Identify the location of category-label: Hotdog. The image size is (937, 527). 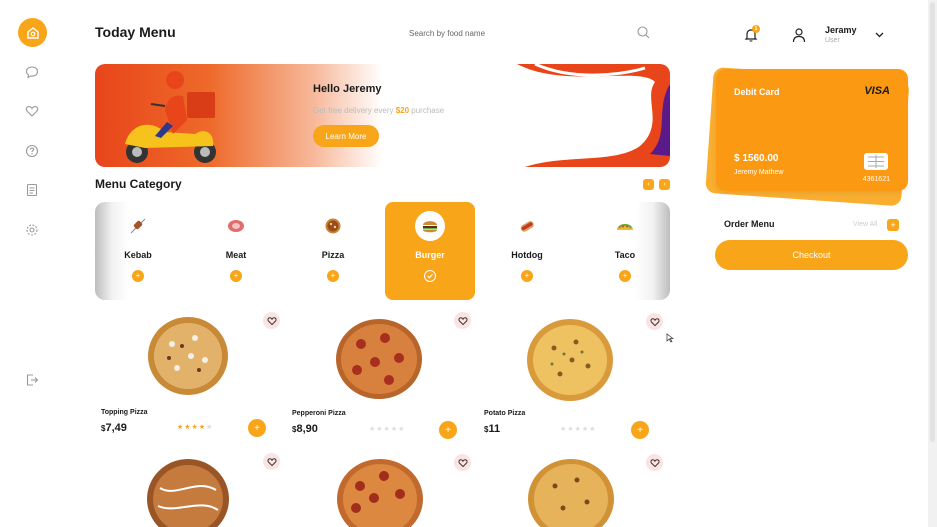
(527, 255).